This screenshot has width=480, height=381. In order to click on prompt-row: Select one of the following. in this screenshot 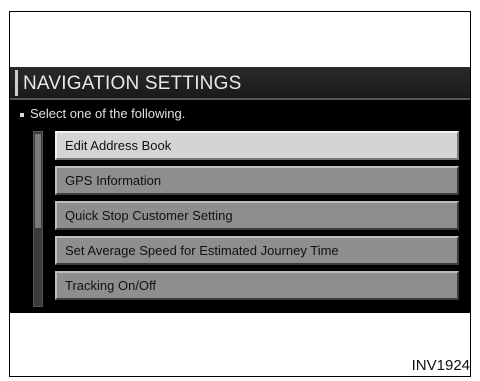, I will do `click(240, 114)`.